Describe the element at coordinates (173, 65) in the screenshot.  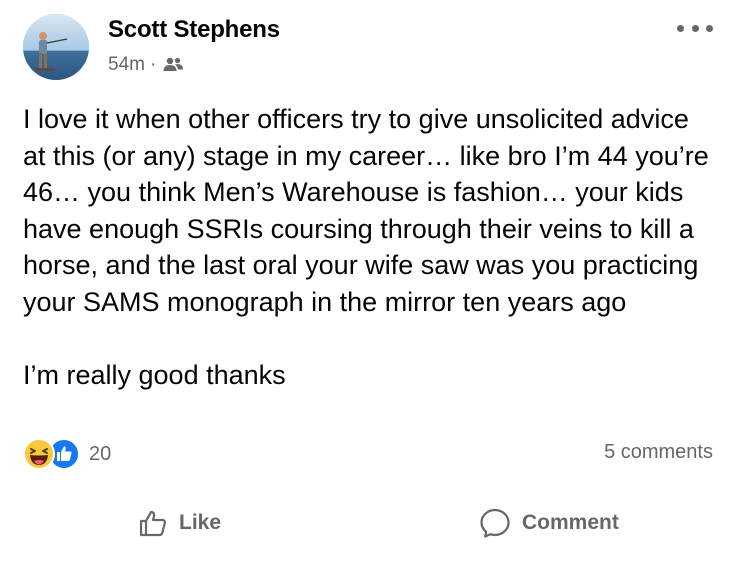
I see `friends-icon` at that location.